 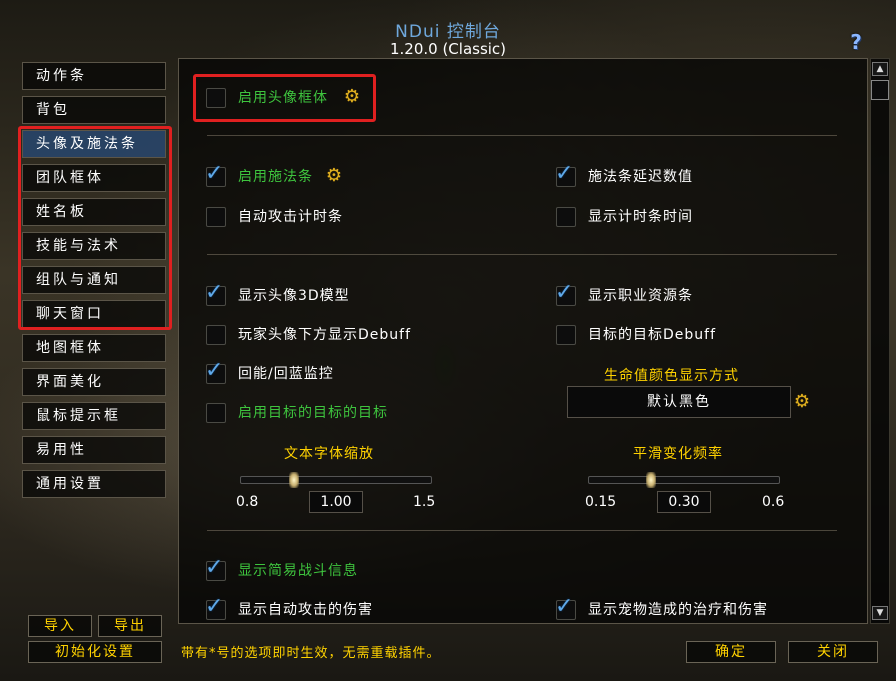 What do you see at coordinates (70, 348) in the screenshot?
I see `category-label: 地图框体` at bounding box center [70, 348].